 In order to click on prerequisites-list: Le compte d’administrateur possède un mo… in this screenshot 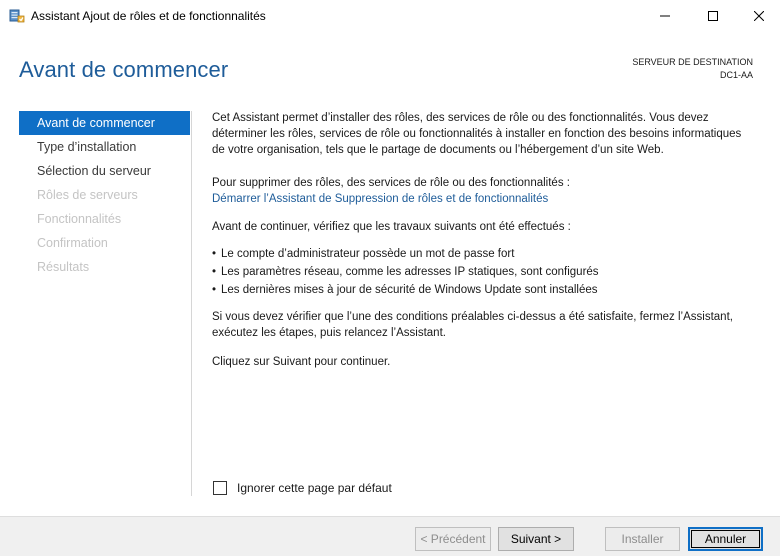, I will do `click(405, 272)`.